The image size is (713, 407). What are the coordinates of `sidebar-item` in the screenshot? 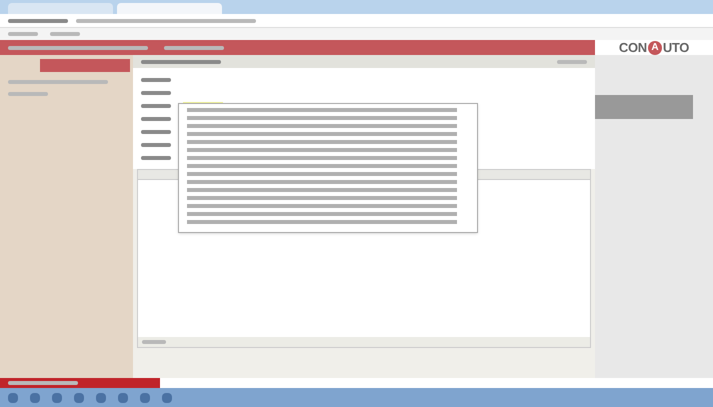 It's located at (85, 65).